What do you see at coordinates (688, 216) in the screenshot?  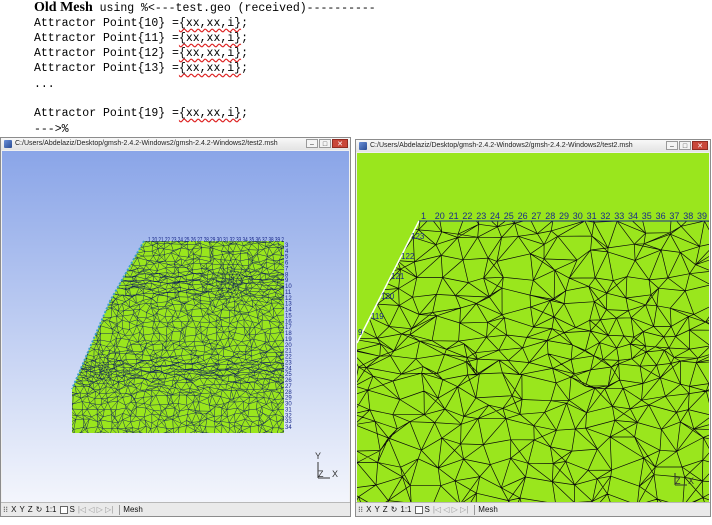 I see `boundary-point-label: 38` at bounding box center [688, 216].